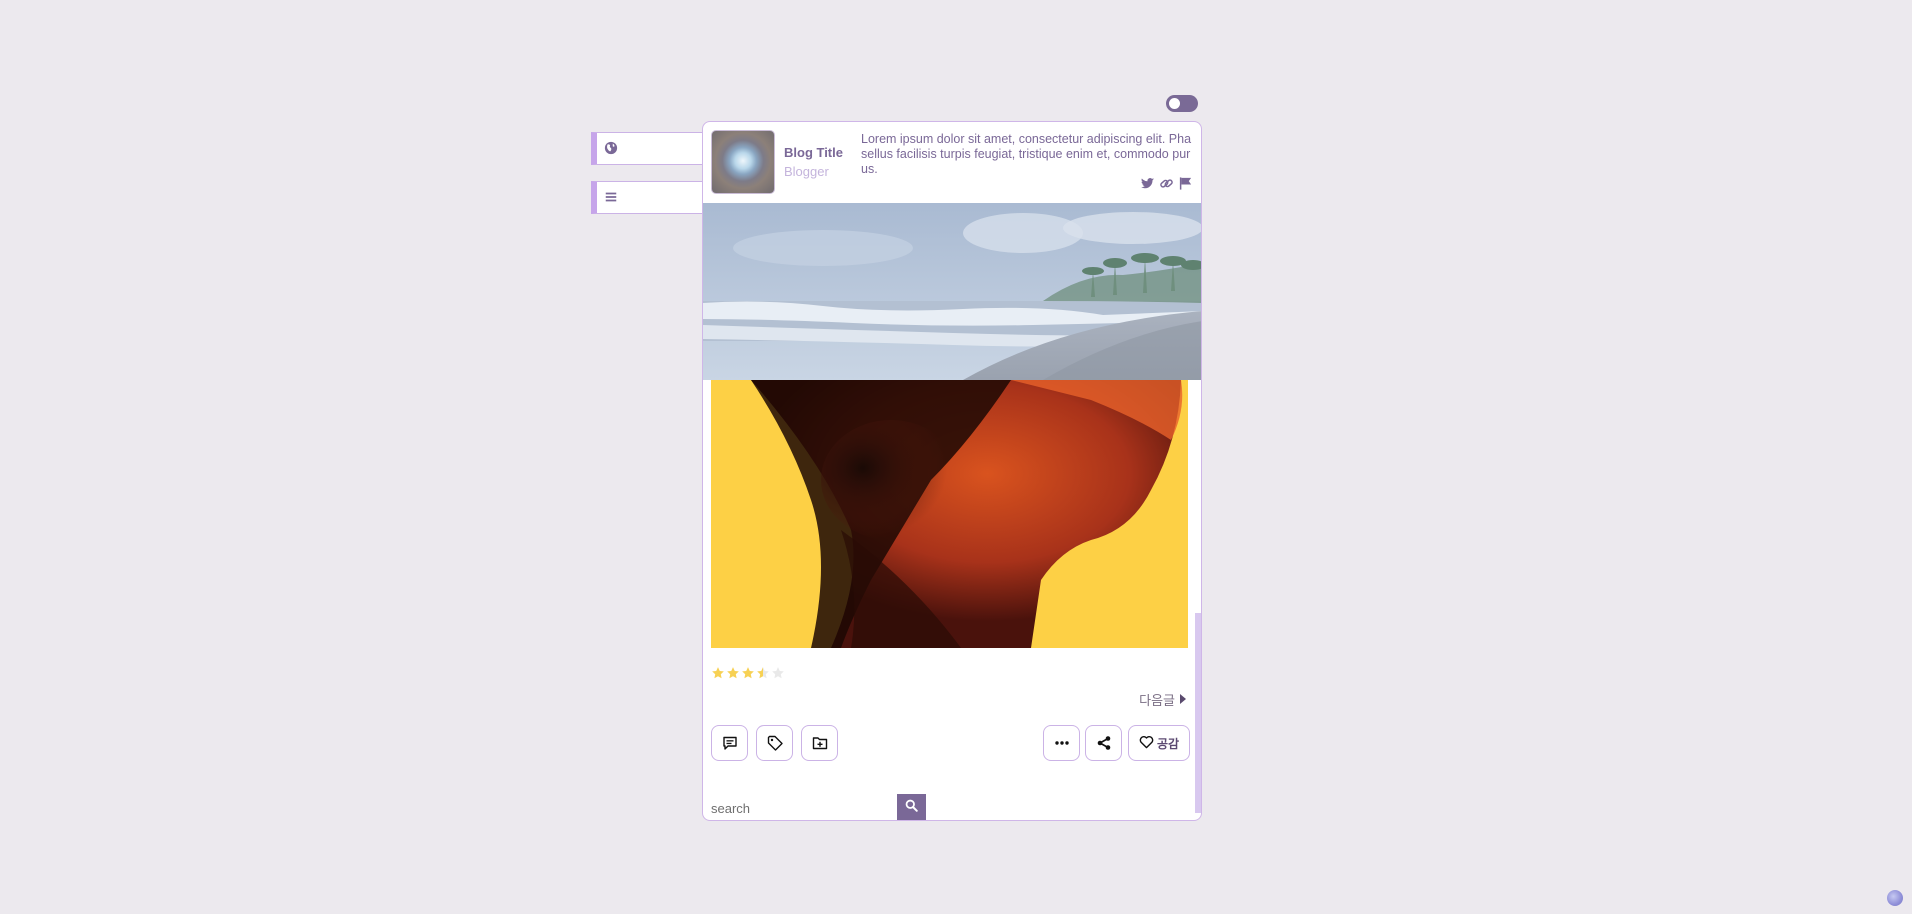 The width and height of the screenshot is (1912, 914). I want to click on star-half-icon, so click(763, 673).